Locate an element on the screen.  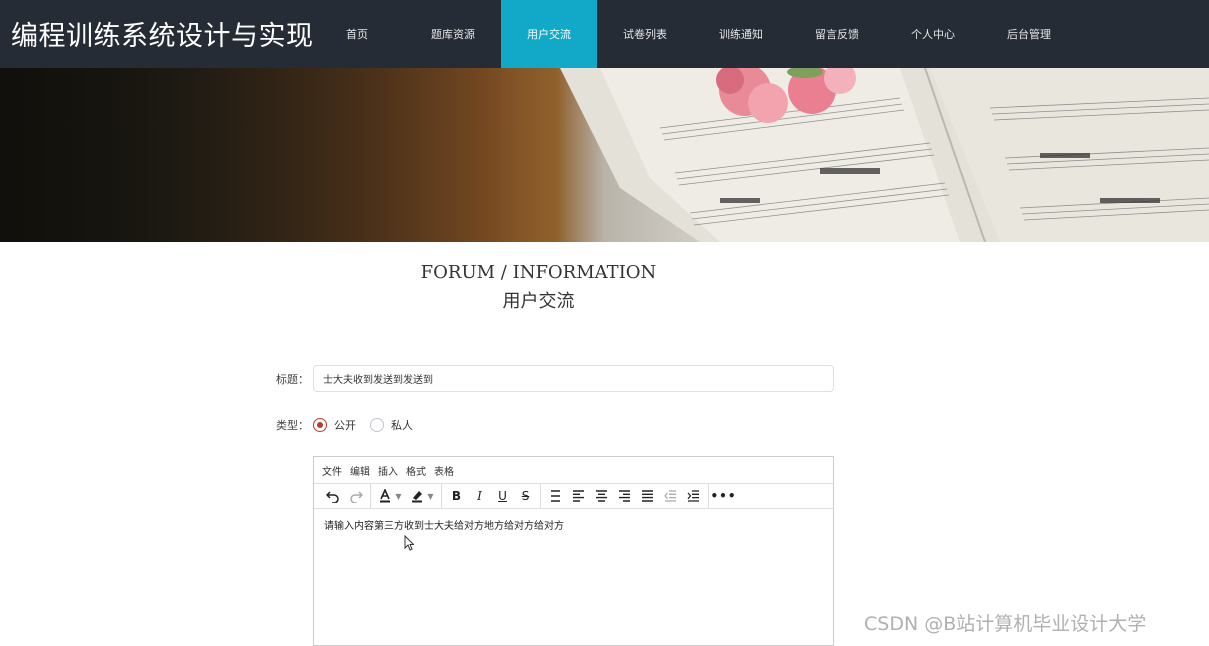
history-group is located at coordinates (344, 496).